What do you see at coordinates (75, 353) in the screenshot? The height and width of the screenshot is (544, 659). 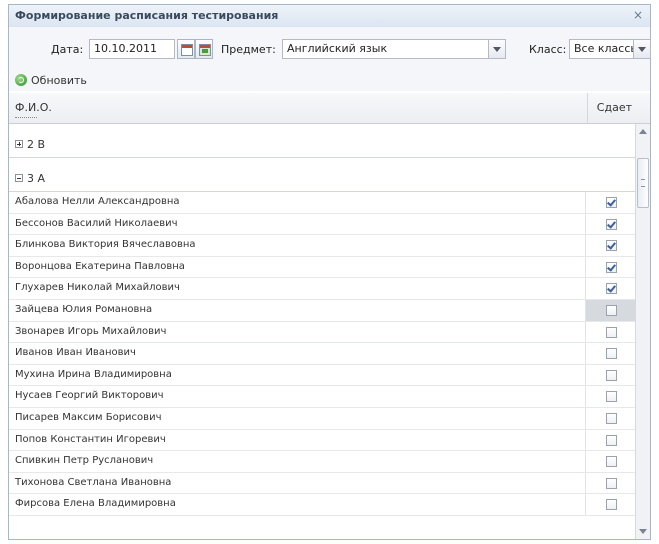 I see `student-name: Иванов Иван Иванович` at bounding box center [75, 353].